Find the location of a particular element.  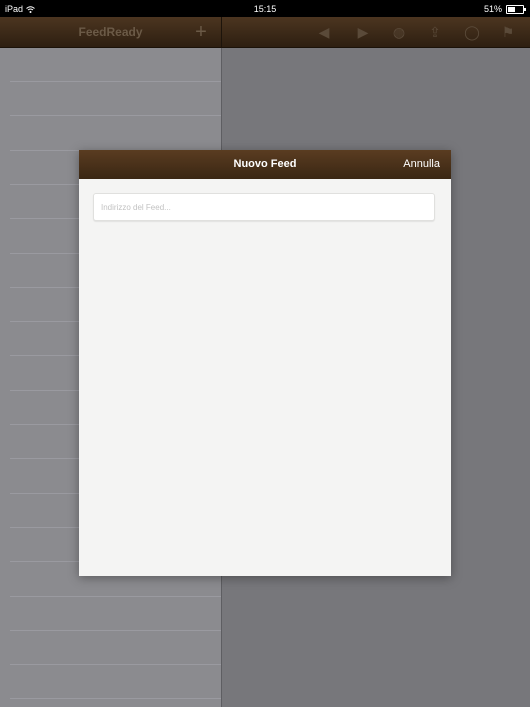

battery-percent: 51% is located at coordinates (492, 9).